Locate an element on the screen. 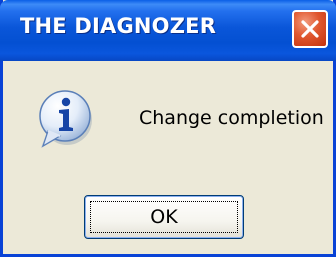 This screenshot has height=257, width=336. ok-button-label: OK is located at coordinates (164, 217).